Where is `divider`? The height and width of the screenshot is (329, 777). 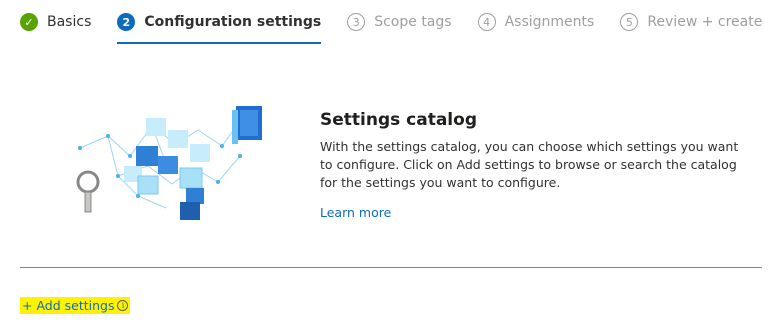
divider is located at coordinates (391, 267).